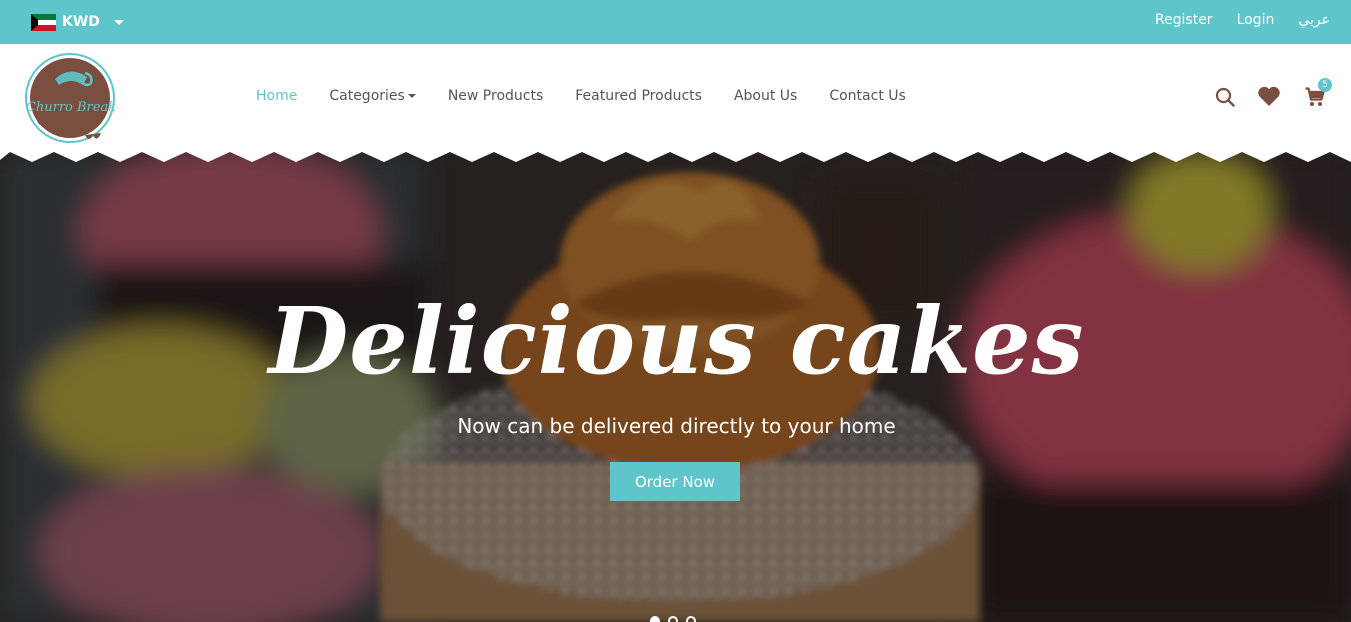 The width and height of the screenshot is (1351, 622). I want to click on order-now-button: Order Now, so click(675, 481).